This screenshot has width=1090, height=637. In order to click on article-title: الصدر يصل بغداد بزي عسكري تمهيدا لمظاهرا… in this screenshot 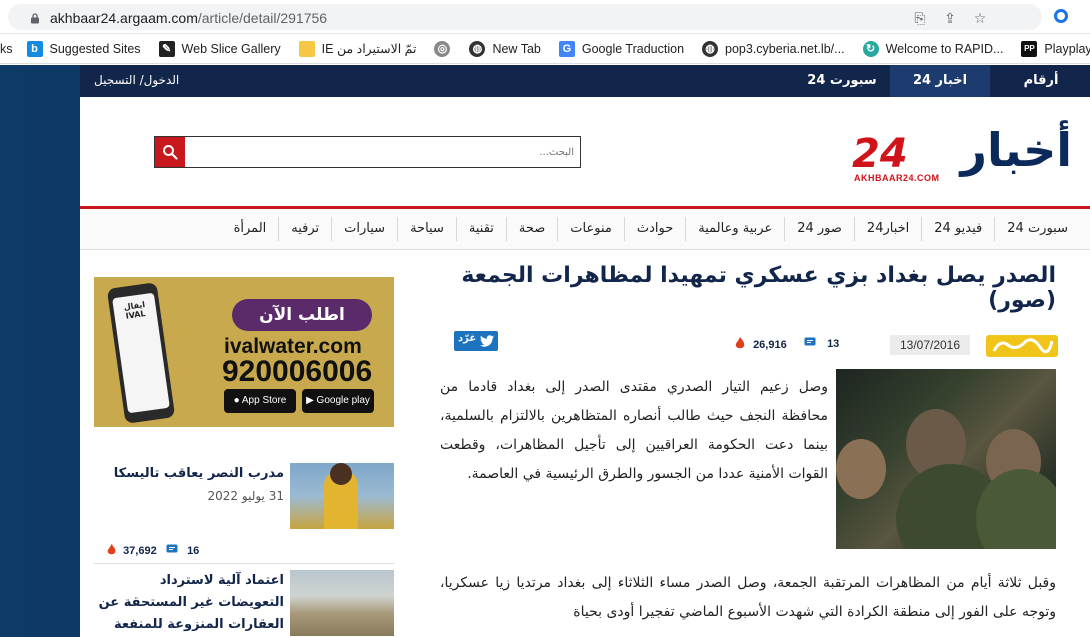, I will do `click(758, 288)`.